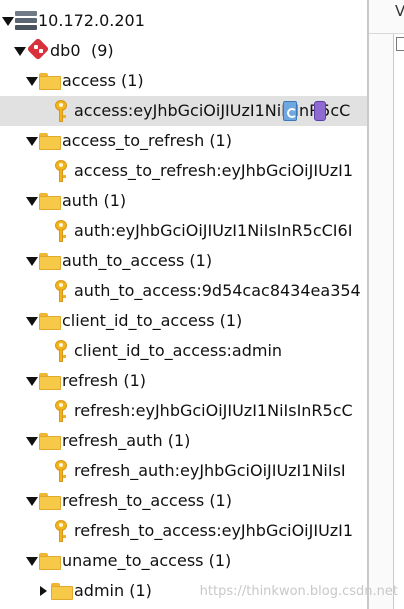 The image size is (404, 609). Describe the element at coordinates (137, 260) in the screenshot. I see `folder-label: auth_to_access (1)` at that location.